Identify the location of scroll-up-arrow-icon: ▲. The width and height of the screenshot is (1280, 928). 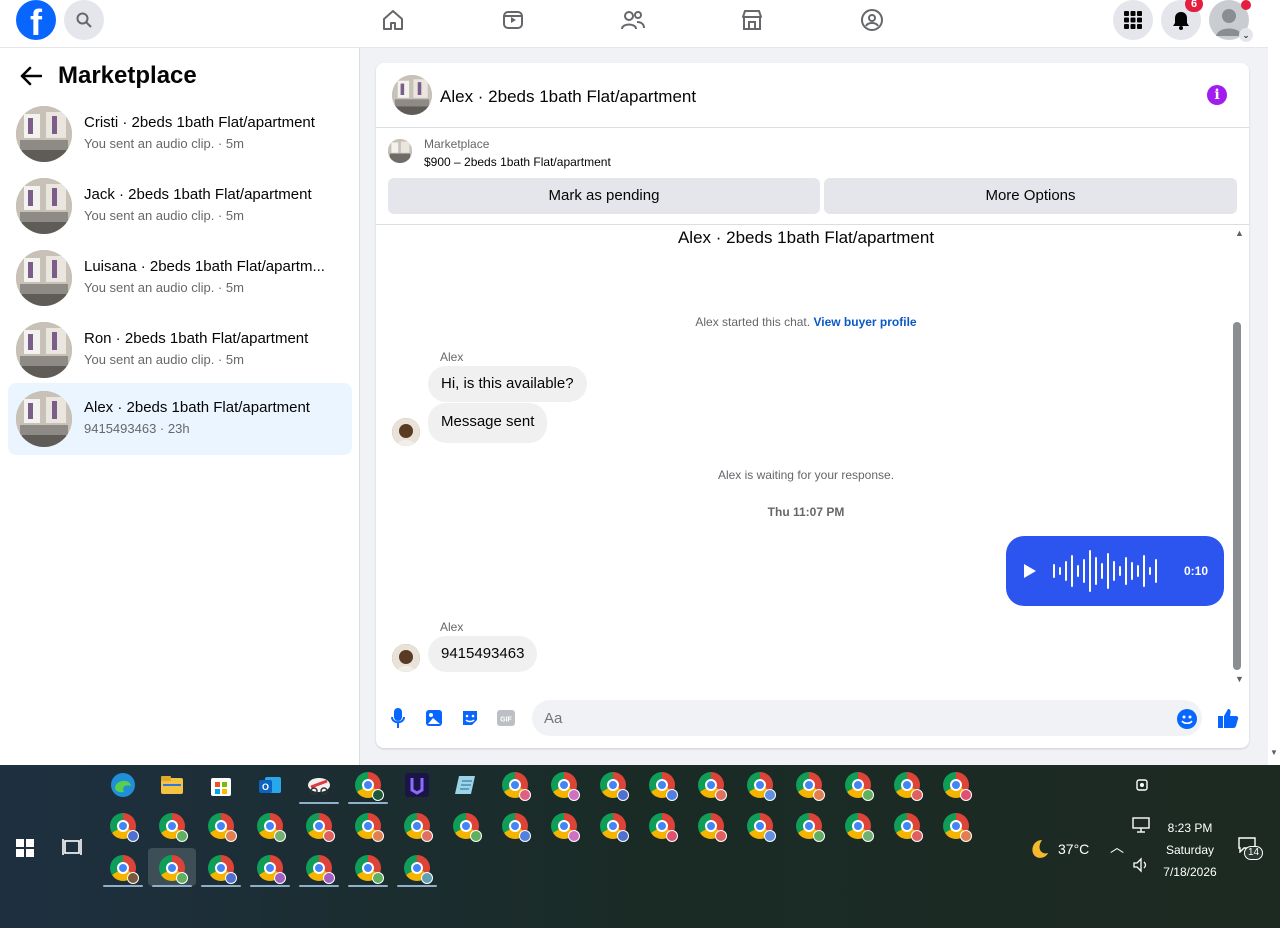
(1239, 233).